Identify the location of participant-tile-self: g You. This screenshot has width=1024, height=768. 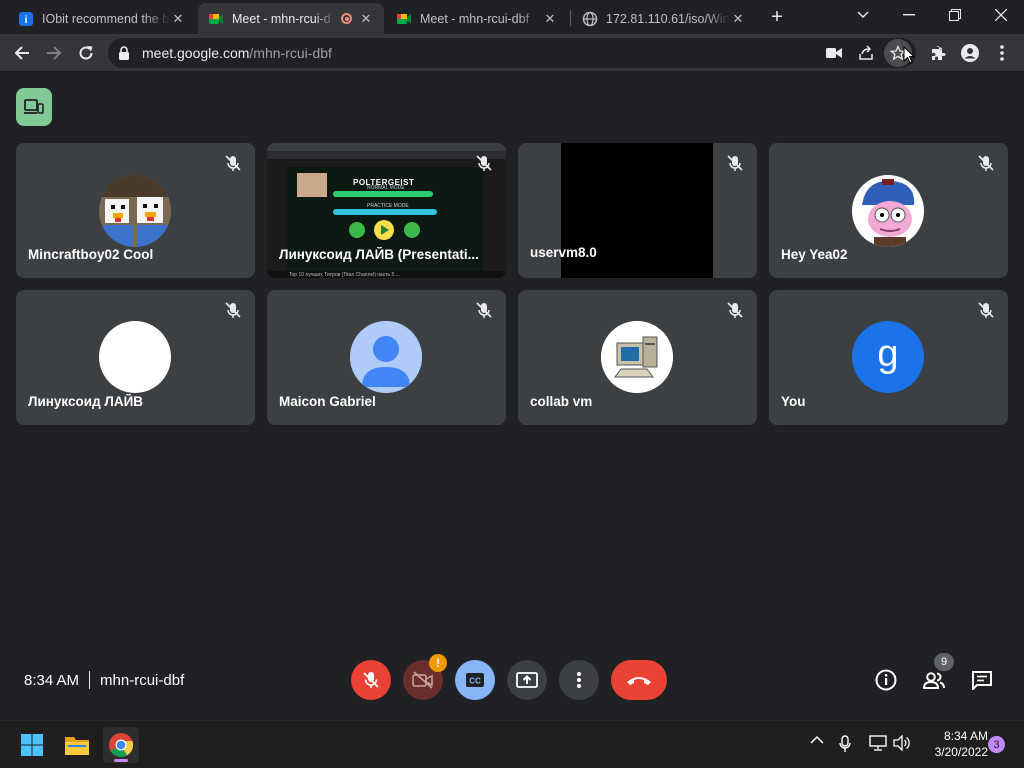
(888, 357).